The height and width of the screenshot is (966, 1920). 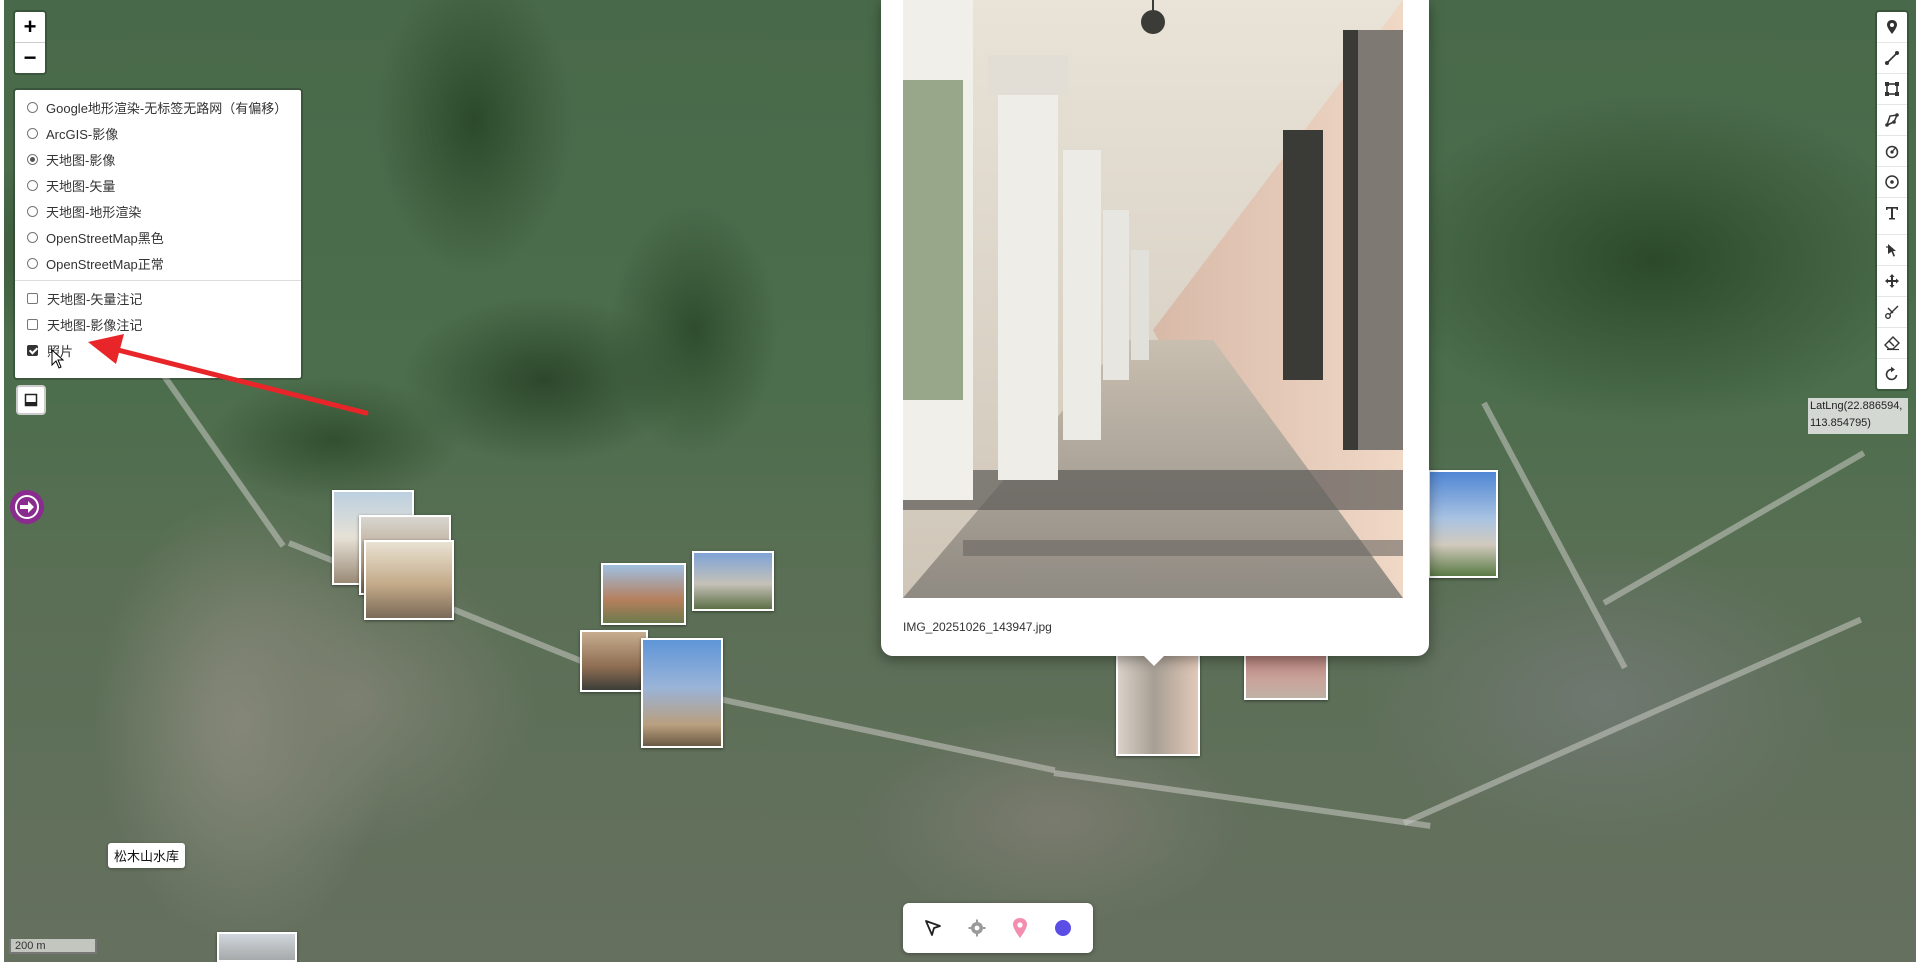 I want to click on draw-circle-button, so click(x=1892, y=181).